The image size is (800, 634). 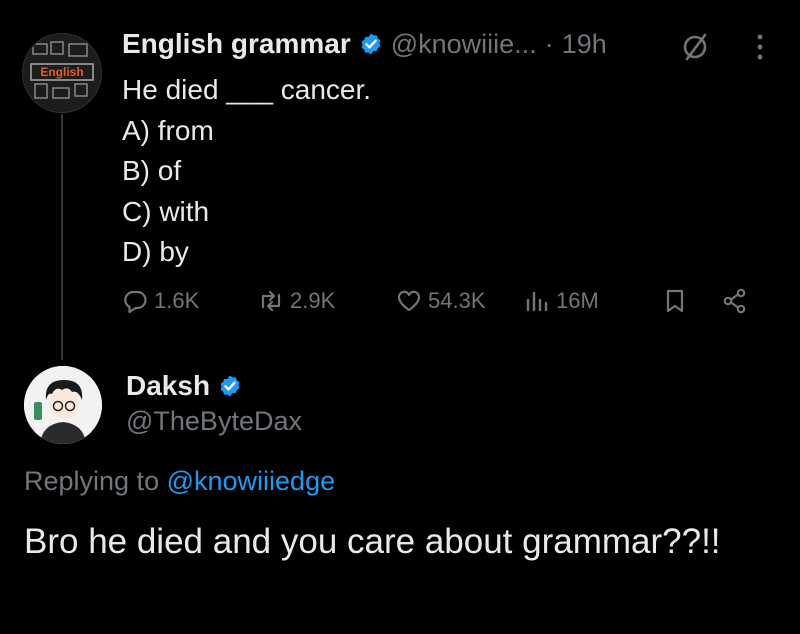 What do you see at coordinates (135, 302) in the screenshot?
I see `reply-icon` at bounding box center [135, 302].